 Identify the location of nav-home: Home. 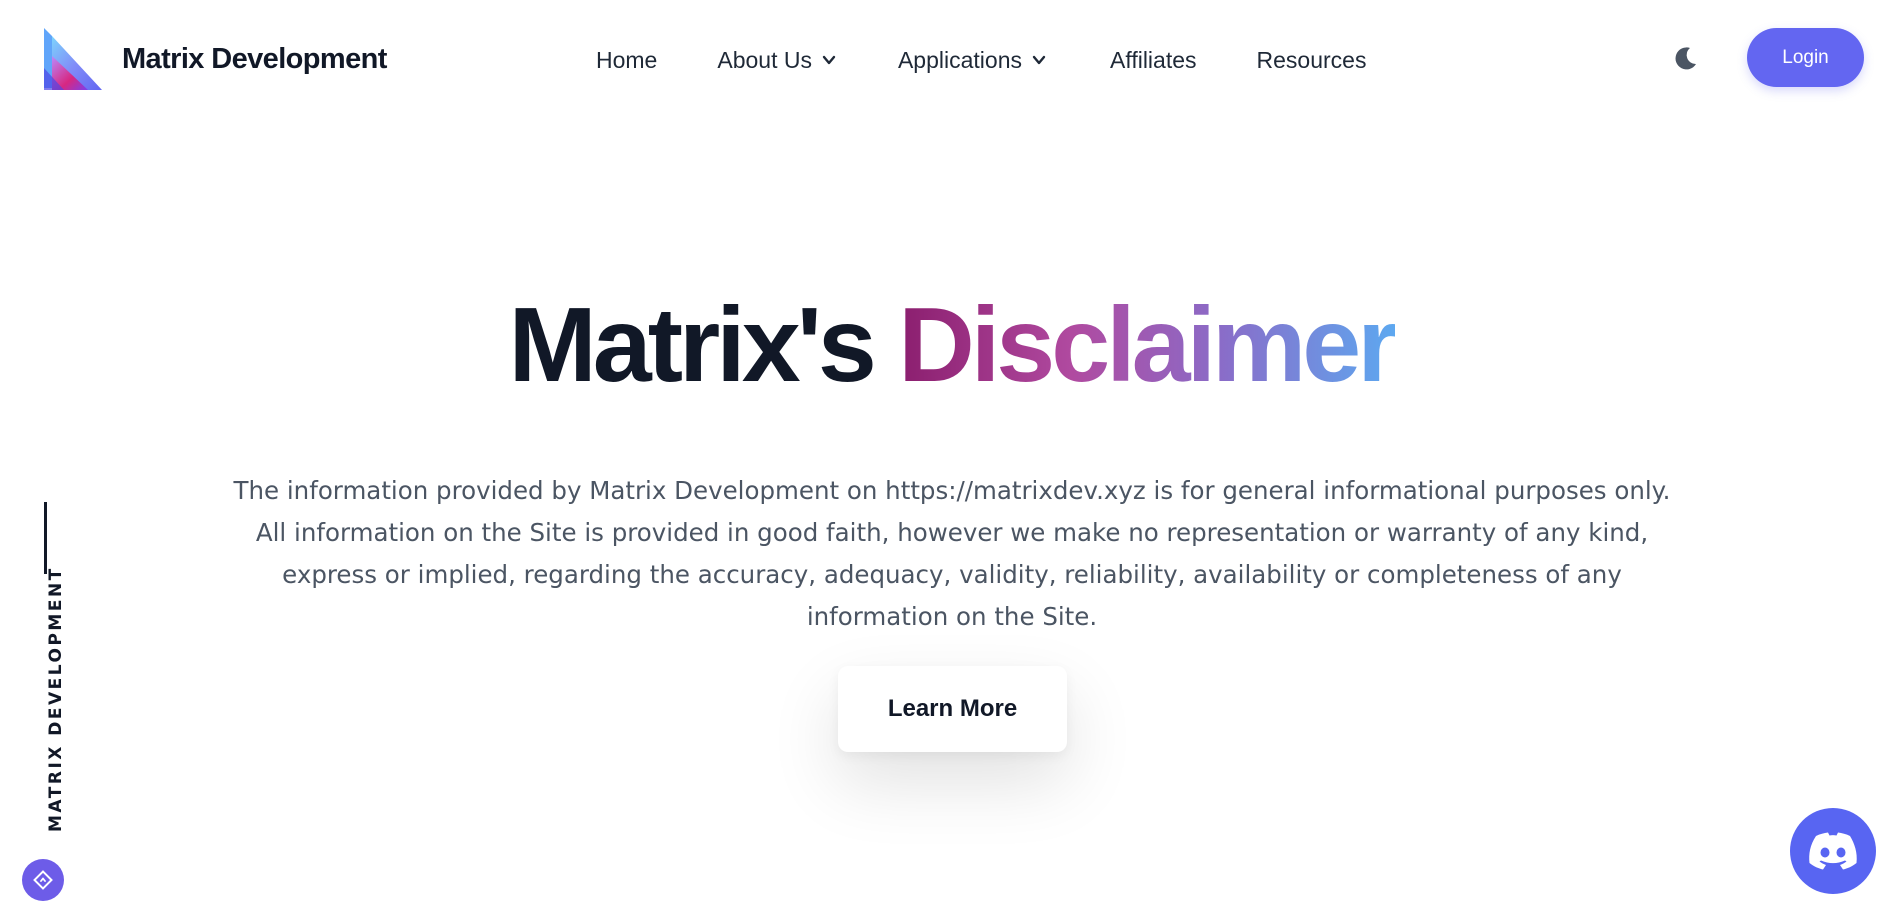
(626, 60).